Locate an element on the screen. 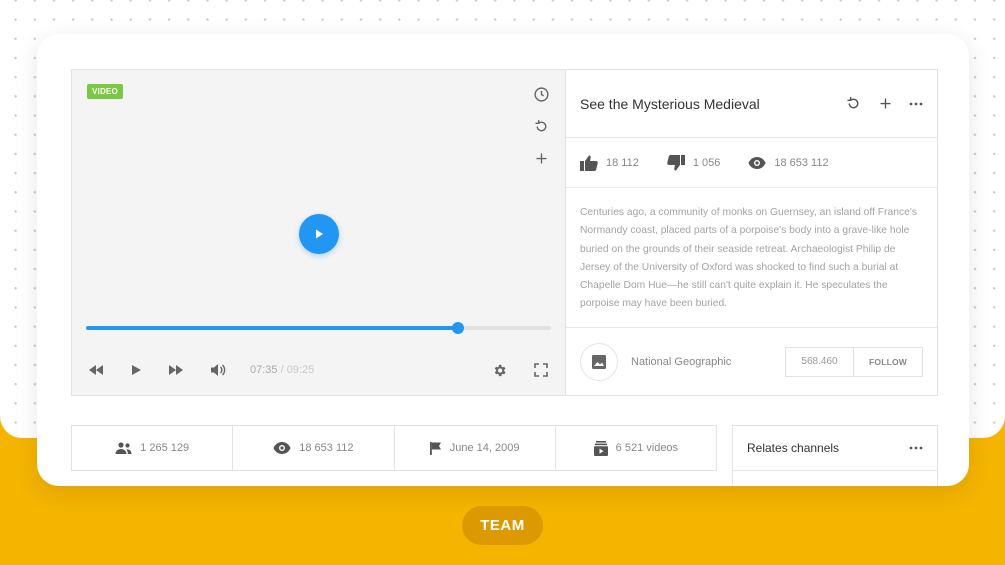  volume-icon is located at coordinates (218, 370).